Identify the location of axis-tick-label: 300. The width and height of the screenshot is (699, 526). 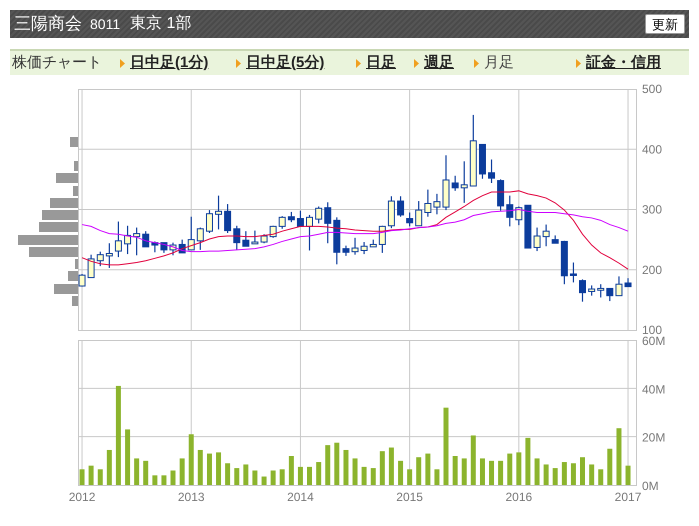
(652, 209).